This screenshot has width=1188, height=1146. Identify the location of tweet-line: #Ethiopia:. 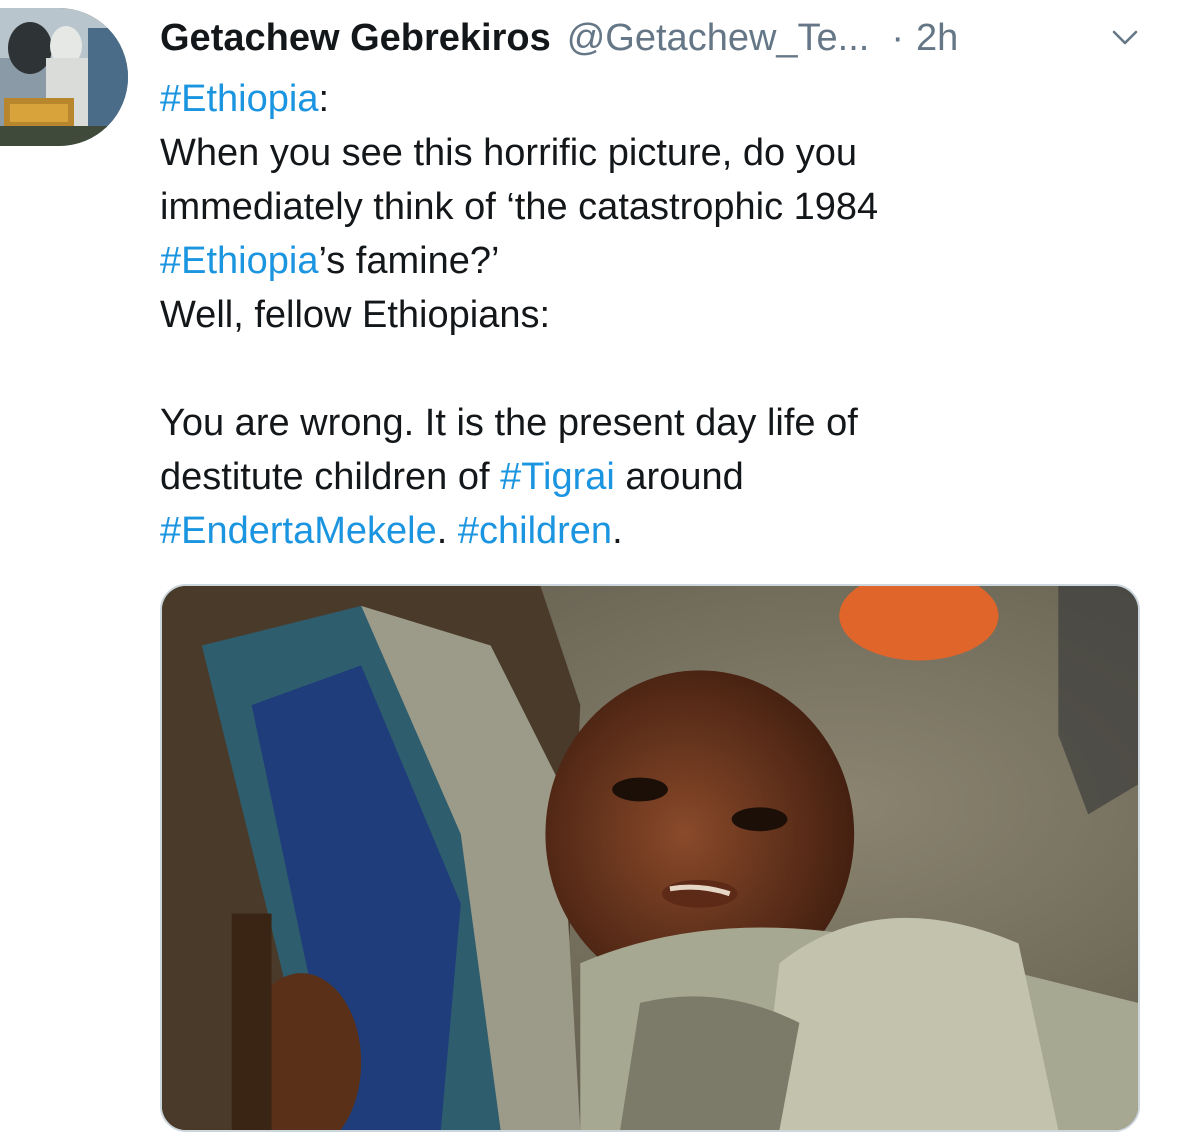
(660, 99).